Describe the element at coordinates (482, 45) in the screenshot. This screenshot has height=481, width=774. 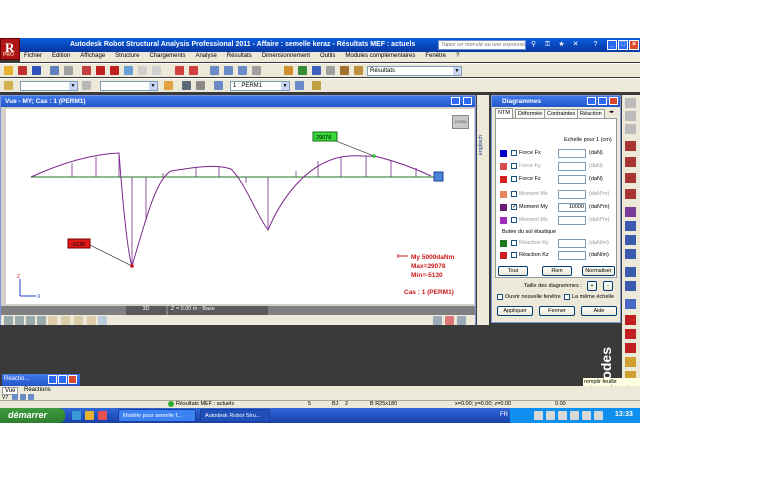
I see `help-search-input: Tapez un mot-clé ou une expressio` at that location.